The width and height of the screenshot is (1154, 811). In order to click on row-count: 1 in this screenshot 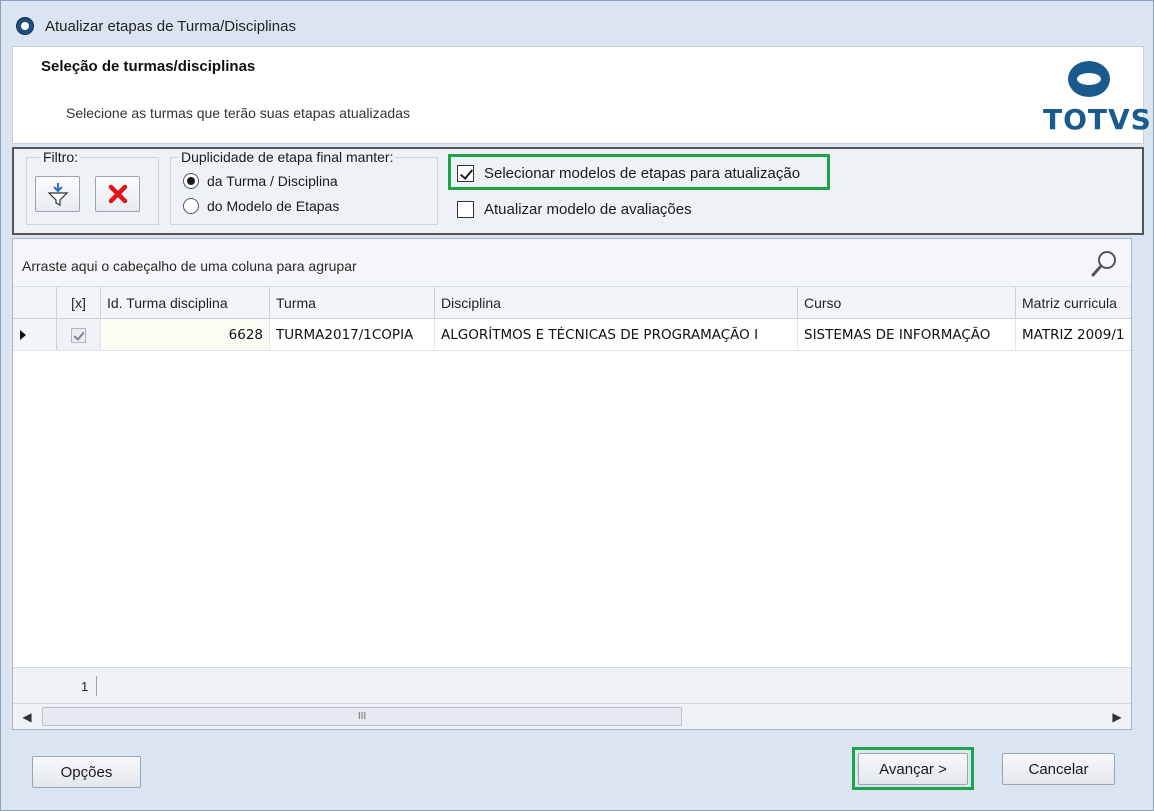, I will do `click(85, 686)`.